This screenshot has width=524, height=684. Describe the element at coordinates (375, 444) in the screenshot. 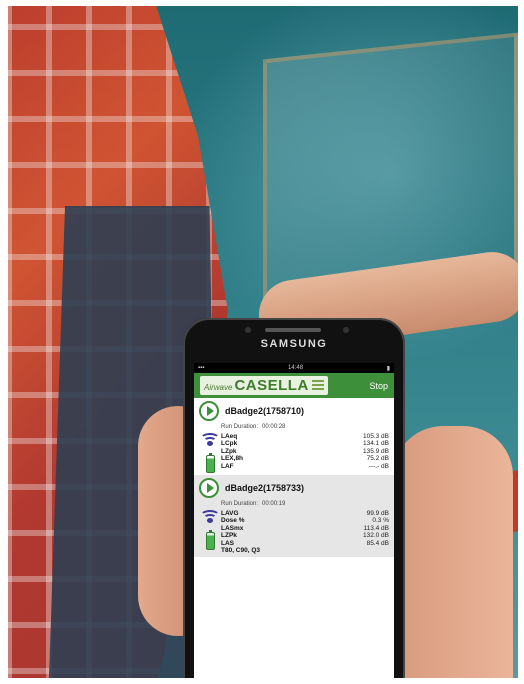

I see `metric-value: 134.1 dB` at that location.